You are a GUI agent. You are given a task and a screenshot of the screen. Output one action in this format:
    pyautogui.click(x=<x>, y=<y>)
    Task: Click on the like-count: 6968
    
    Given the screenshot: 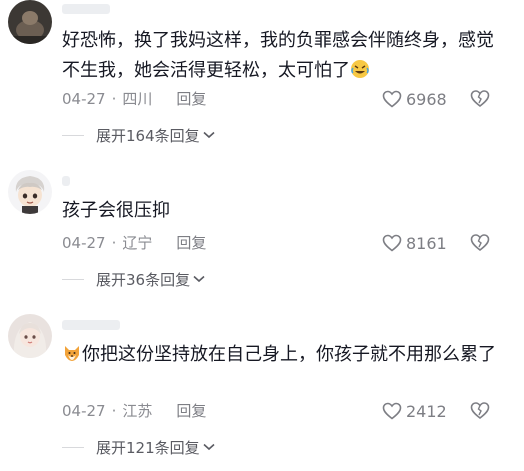 What is the action you would take?
    pyautogui.click(x=426, y=99)
    